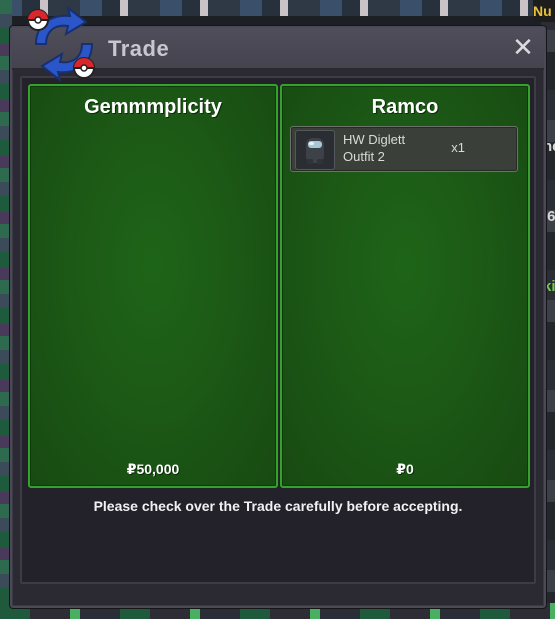 The height and width of the screenshot is (619, 555). Describe the element at coordinates (374, 139) in the screenshot. I see `item-name-line: HW Diglett` at that location.